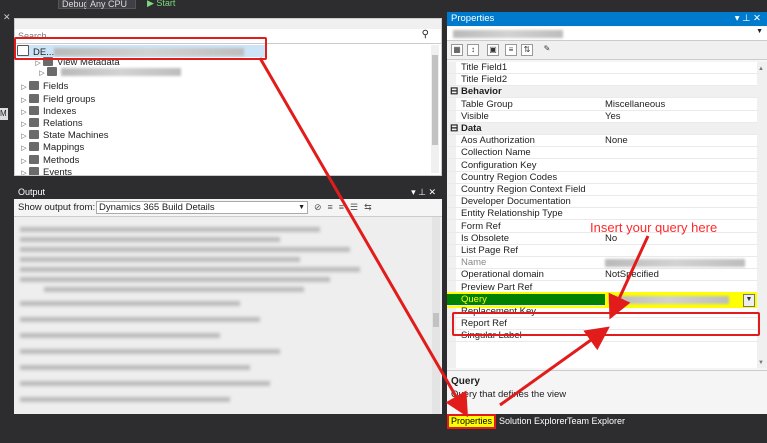 Image resolution: width=767 pixels, height=443 pixels. Describe the element at coordinates (554, 366) in the screenshot. I see `arrow-to-query` at that location.